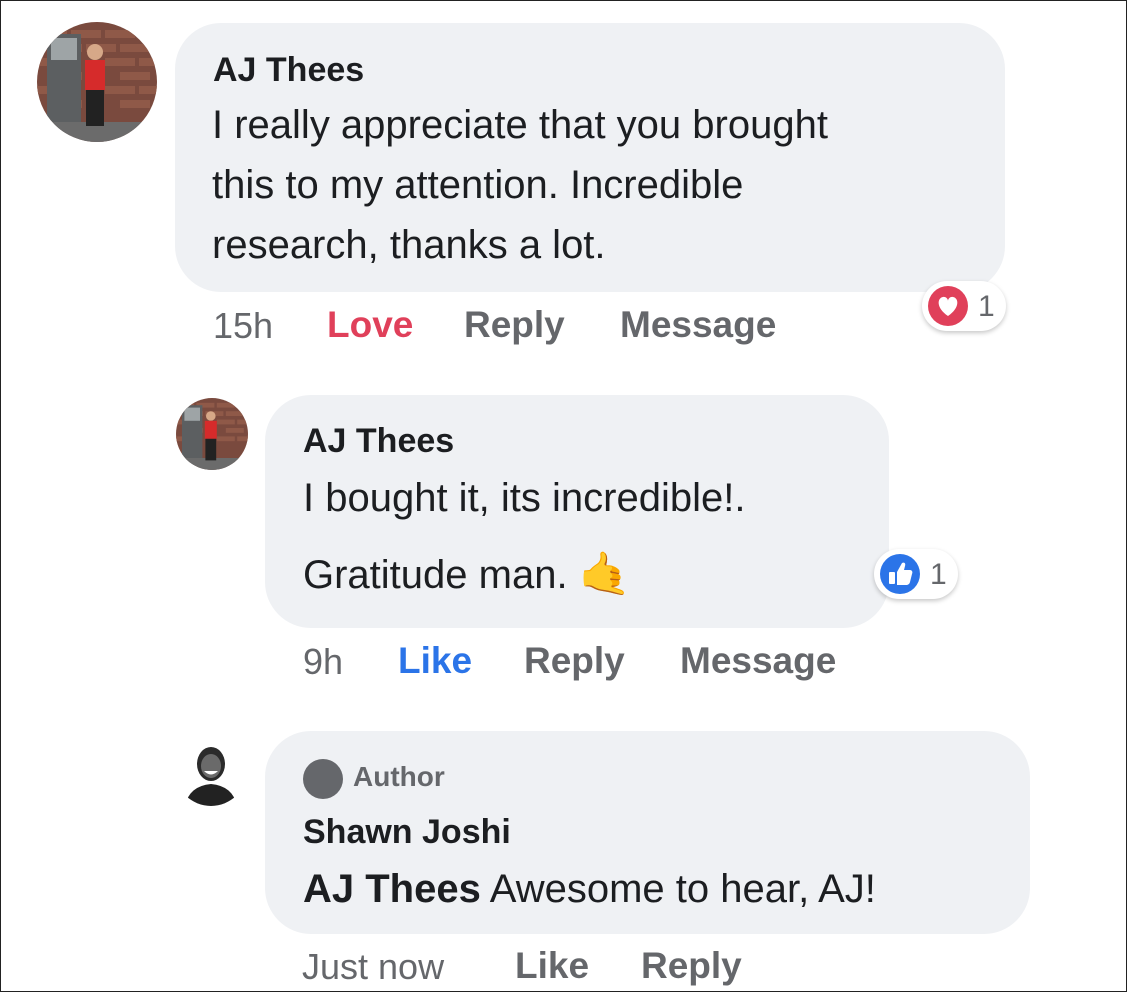 This screenshot has height=992, width=1127. Describe the element at coordinates (900, 574) in the screenshot. I see `like-icon` at that location.